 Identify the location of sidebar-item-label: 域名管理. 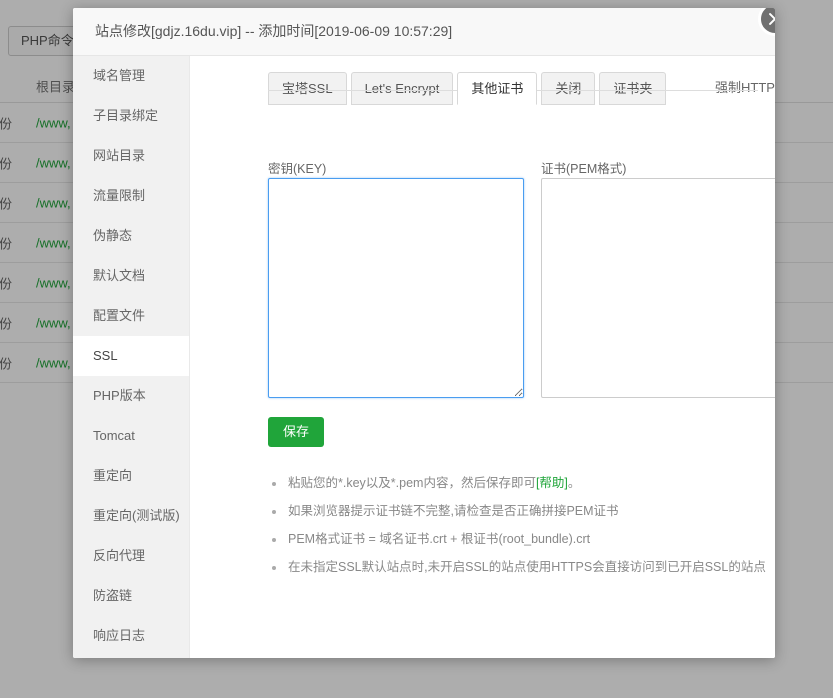
(119, 75).